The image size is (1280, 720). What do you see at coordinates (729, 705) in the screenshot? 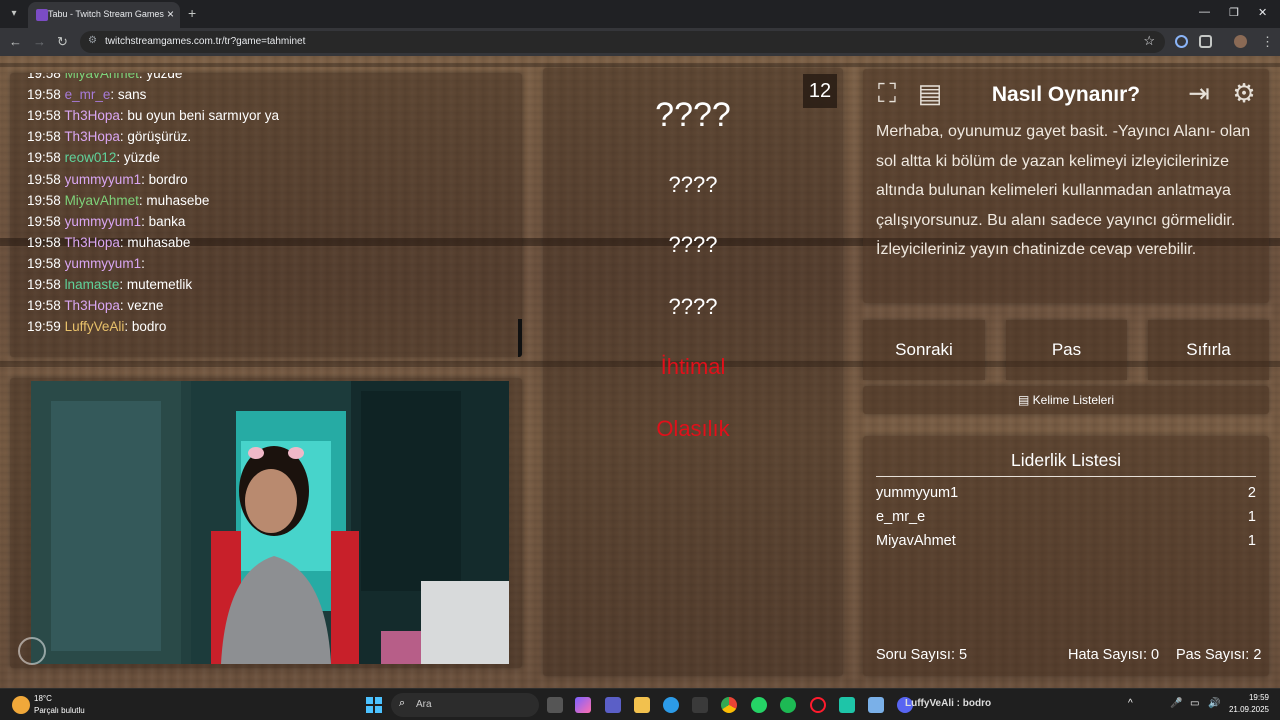
I see `chrome-icon` at bounding box center [729, 705].